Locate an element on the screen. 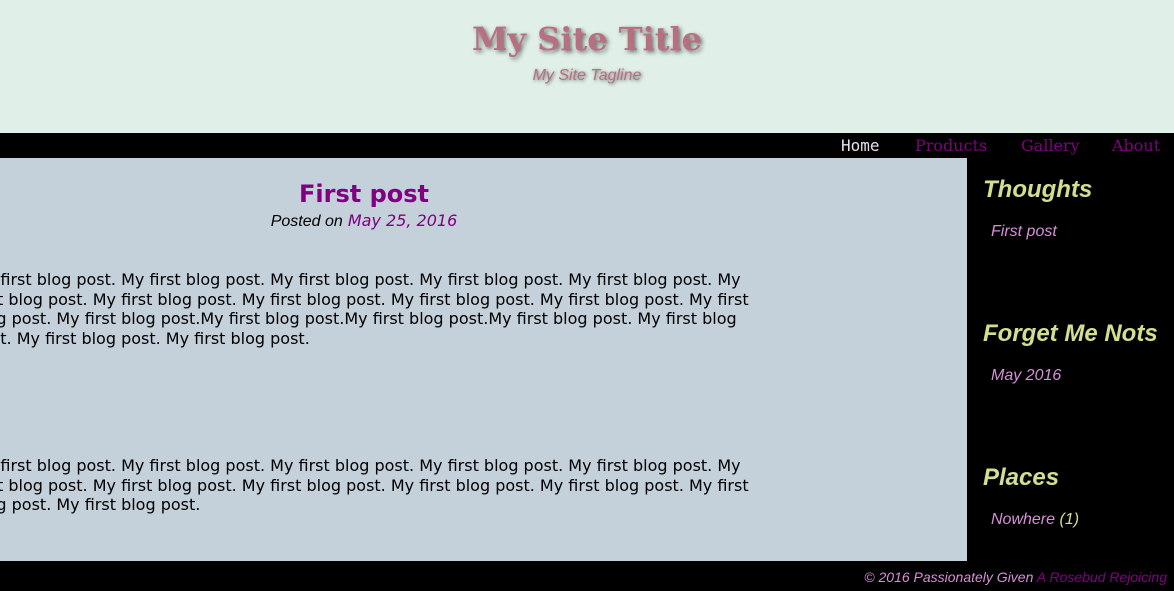  nav-about: About is located at coordinates (1136, 145).